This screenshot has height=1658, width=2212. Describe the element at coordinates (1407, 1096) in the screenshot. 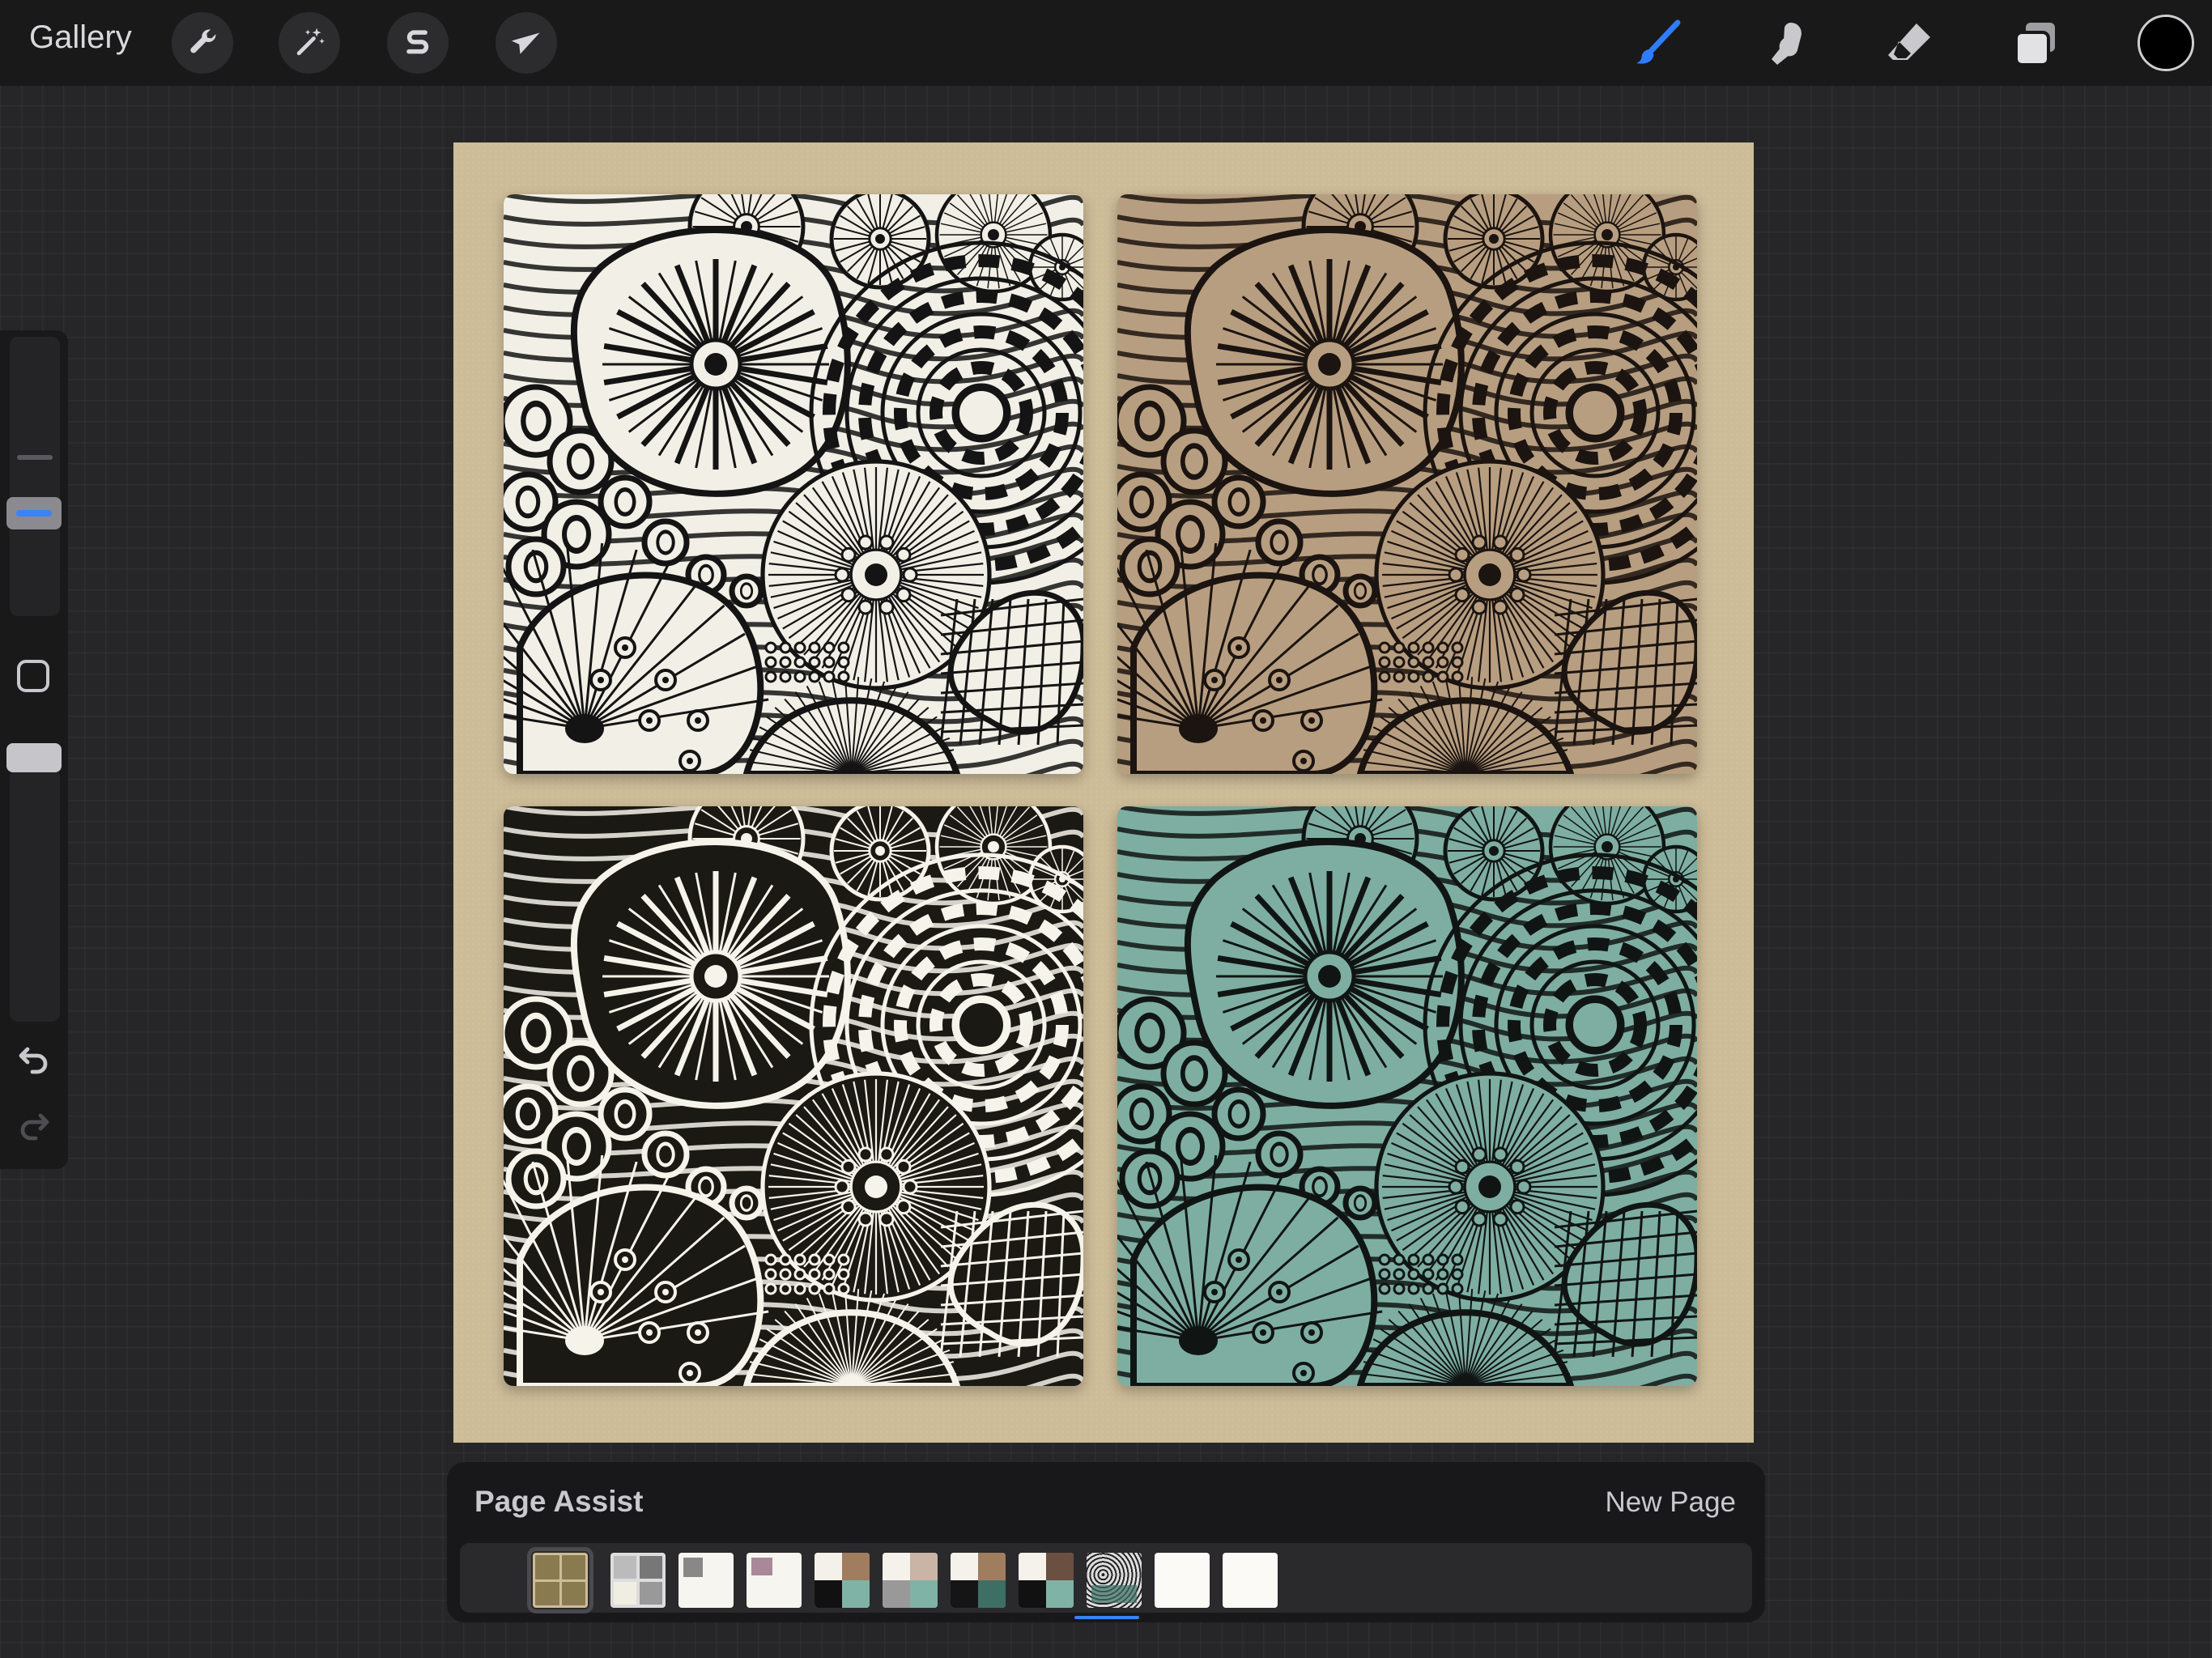

I see `artwork-panel-black-on-teal` at that location.